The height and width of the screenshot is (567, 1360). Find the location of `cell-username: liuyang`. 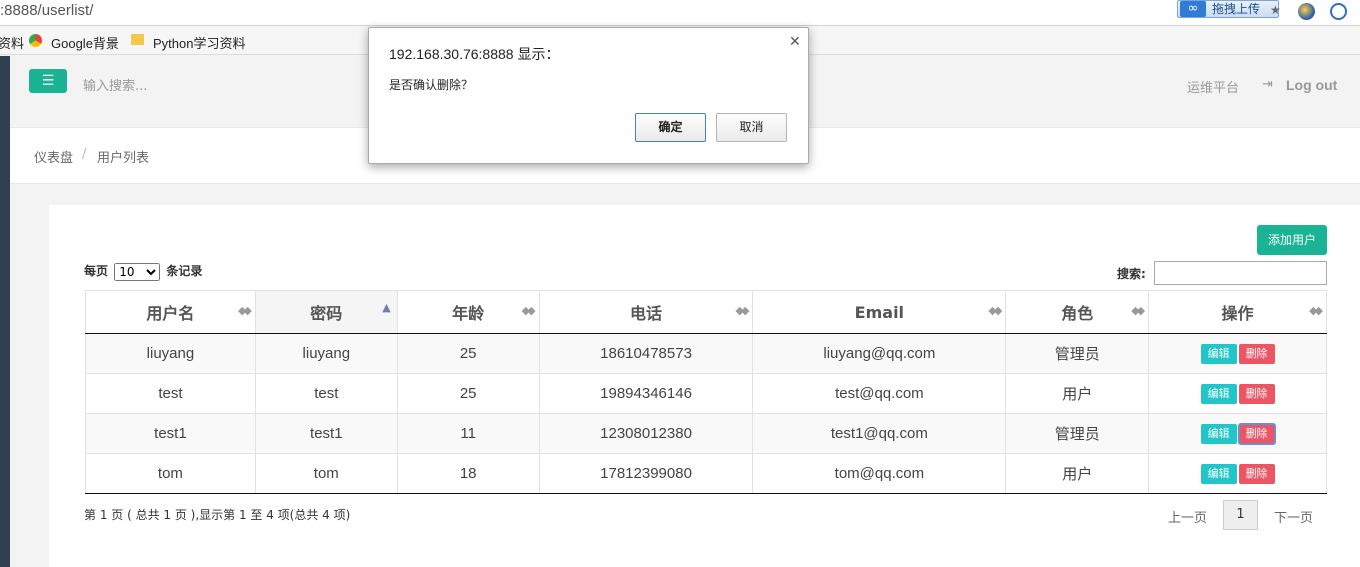

cell-username: liuyang is located at coordinates (170, 353).